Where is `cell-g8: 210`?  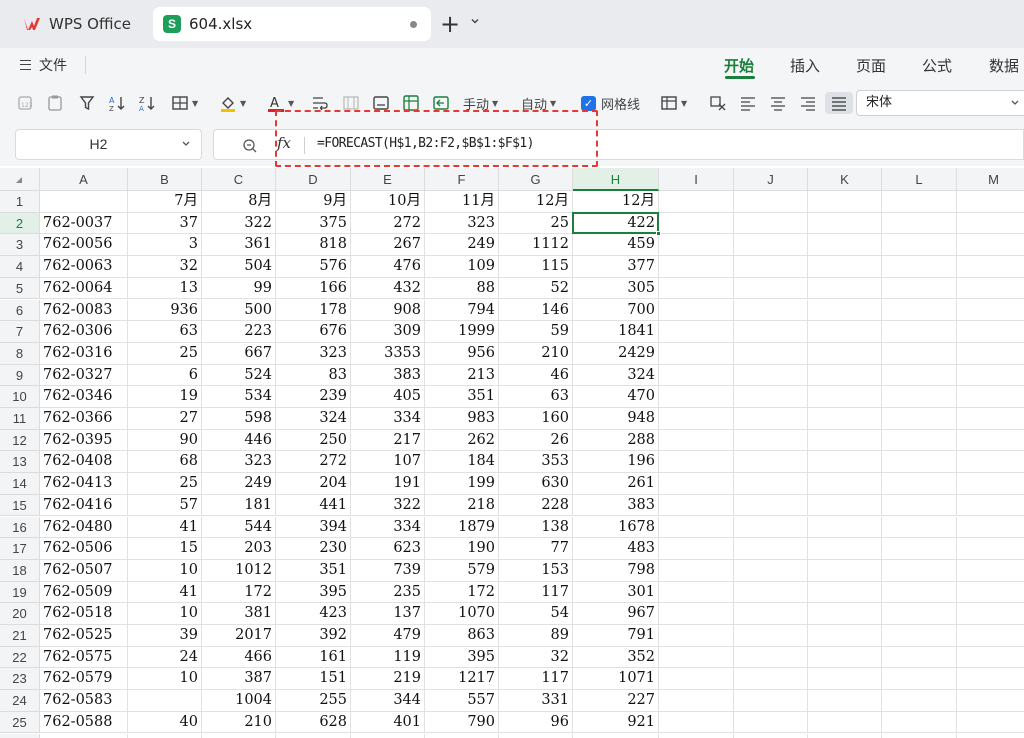 cell-g8: 210 is located at coordinates (536, 353).